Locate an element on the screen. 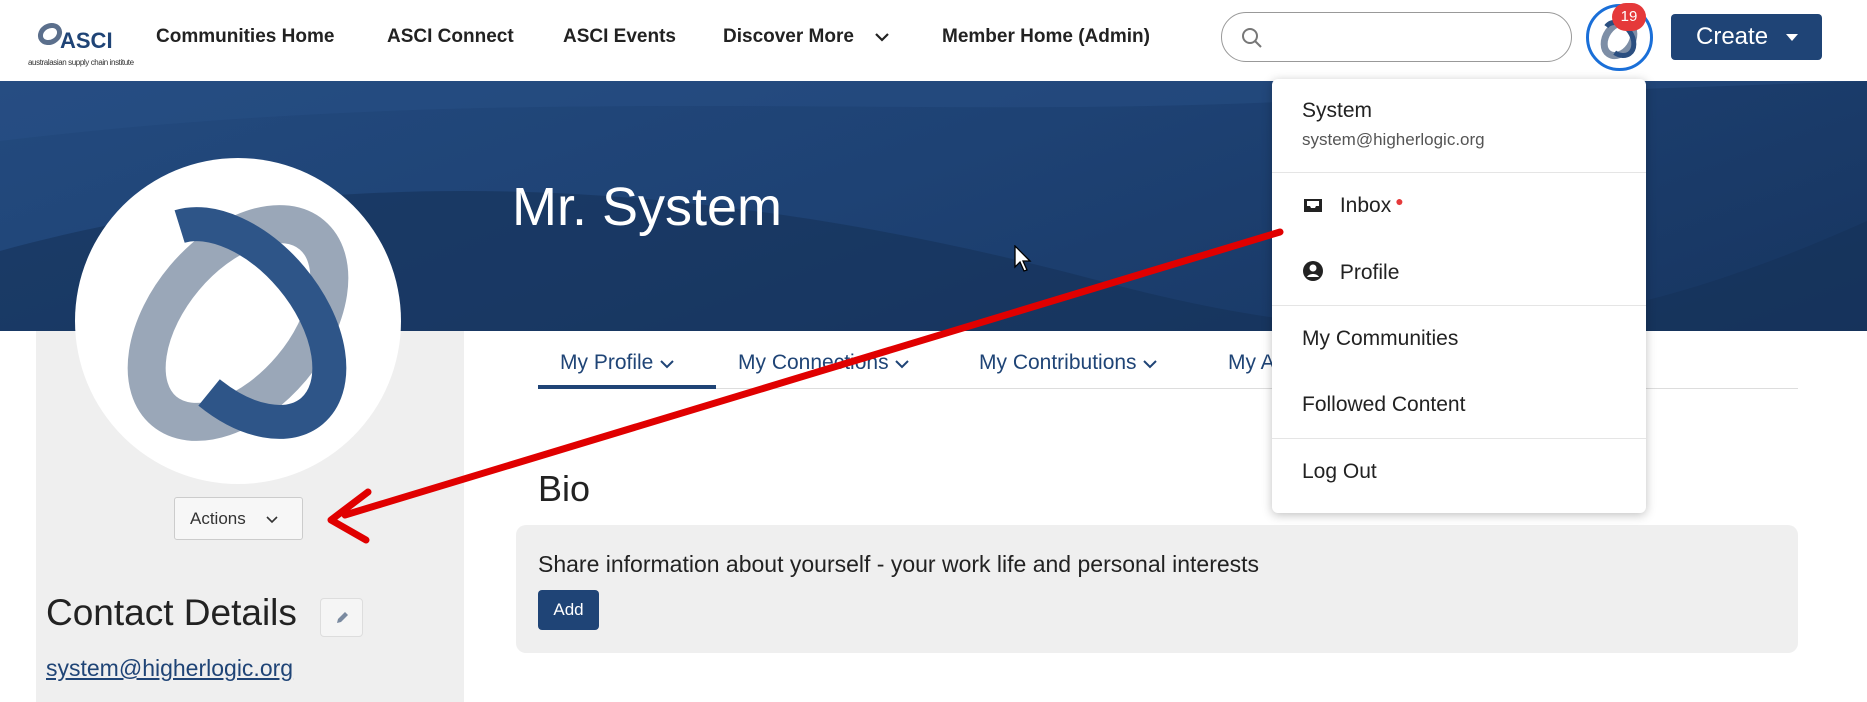 The image size is (1867, 702). create-button: Create is located at coordinates (1746, 37).